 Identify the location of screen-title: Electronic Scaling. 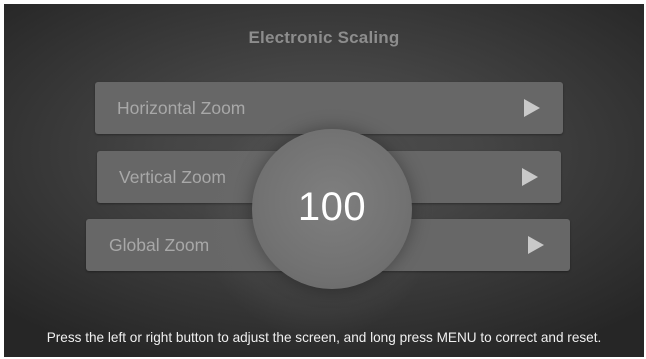
(324, 37).